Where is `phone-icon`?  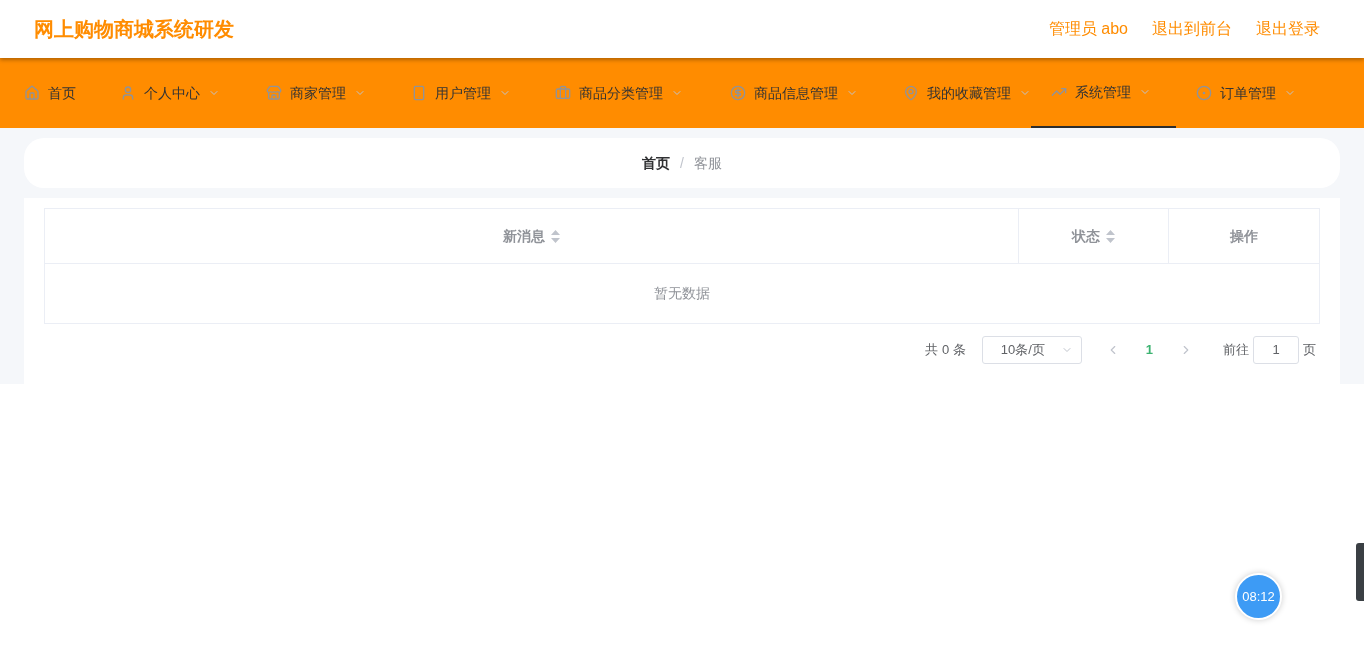
phone-icon is located at coordinates (419, 93).